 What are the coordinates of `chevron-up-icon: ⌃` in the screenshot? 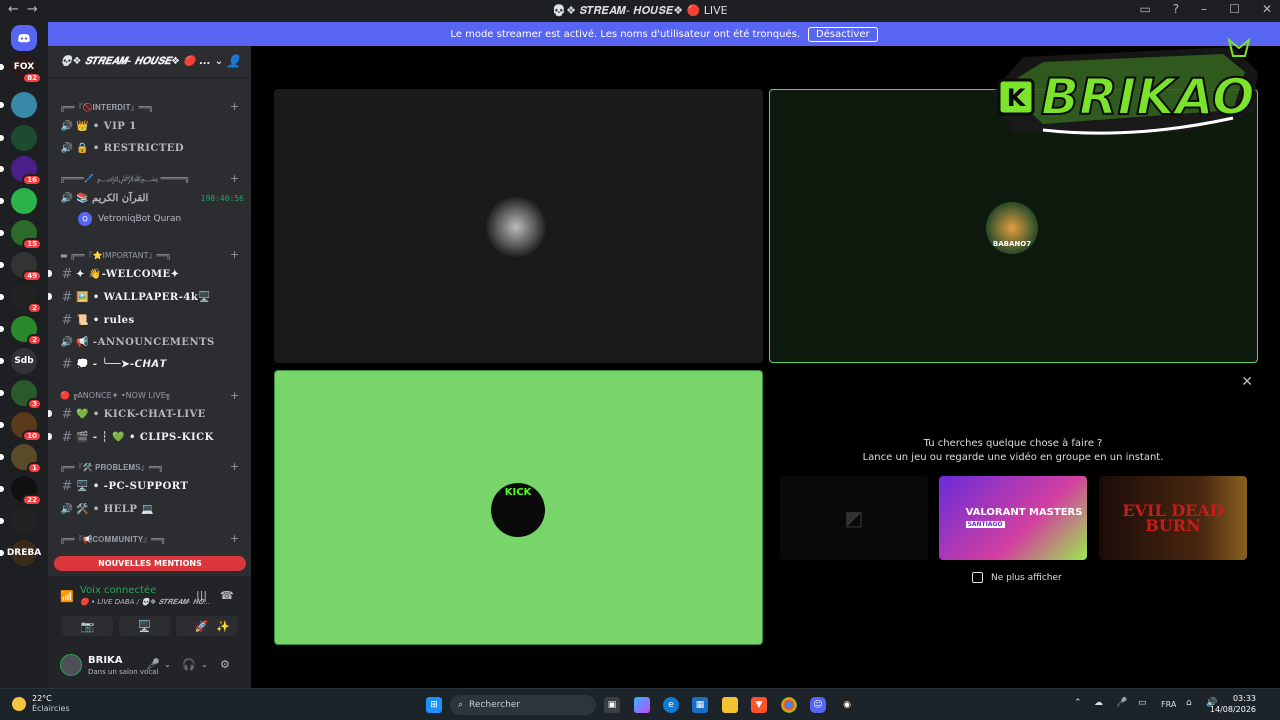 It's located at (1078, 703).